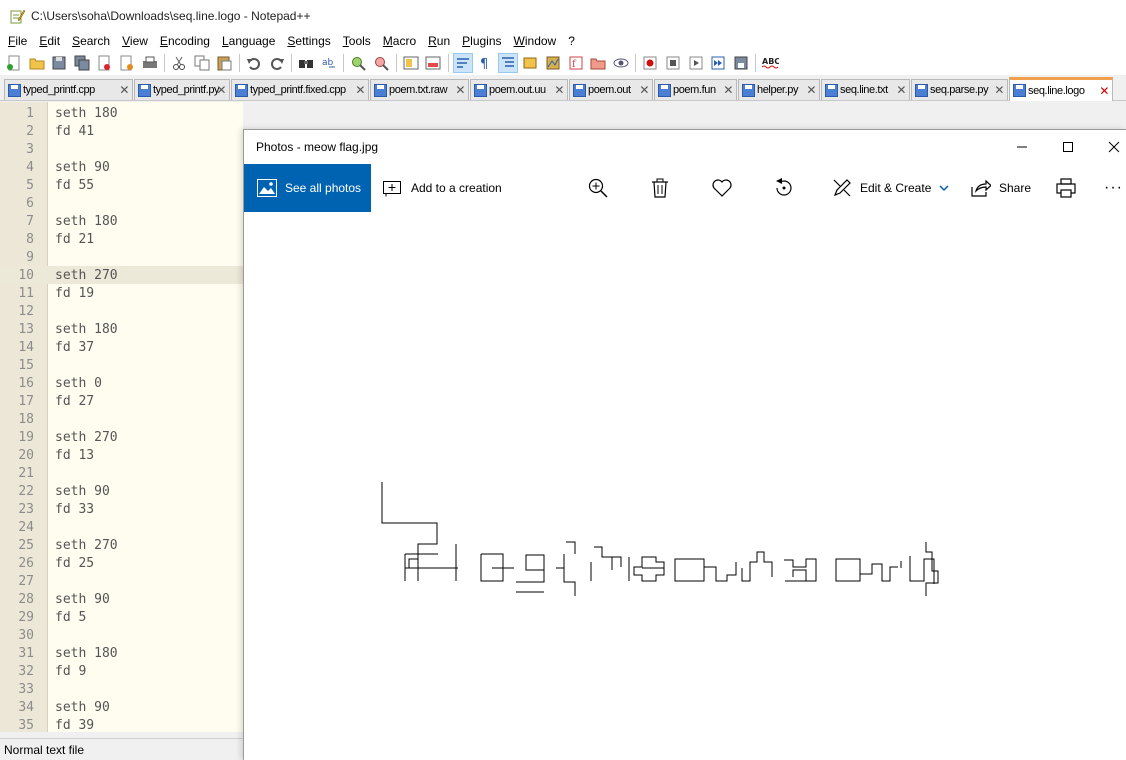 The height and width of the screenshot is (760, 1126). Describe the element at coordinates (277, 63) in the screenshot. I see `redo-icon` at that location.